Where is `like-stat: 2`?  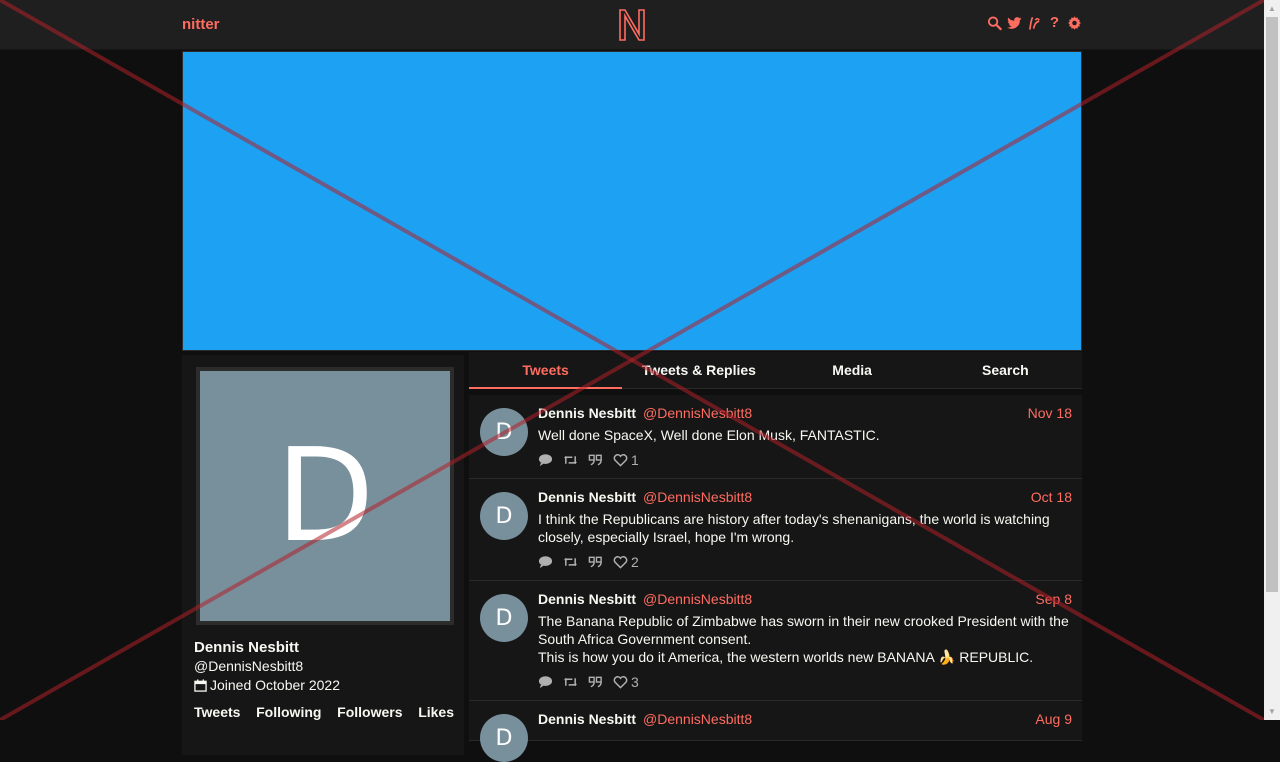 like-stat: 2 is located at coordinates (626, 562).